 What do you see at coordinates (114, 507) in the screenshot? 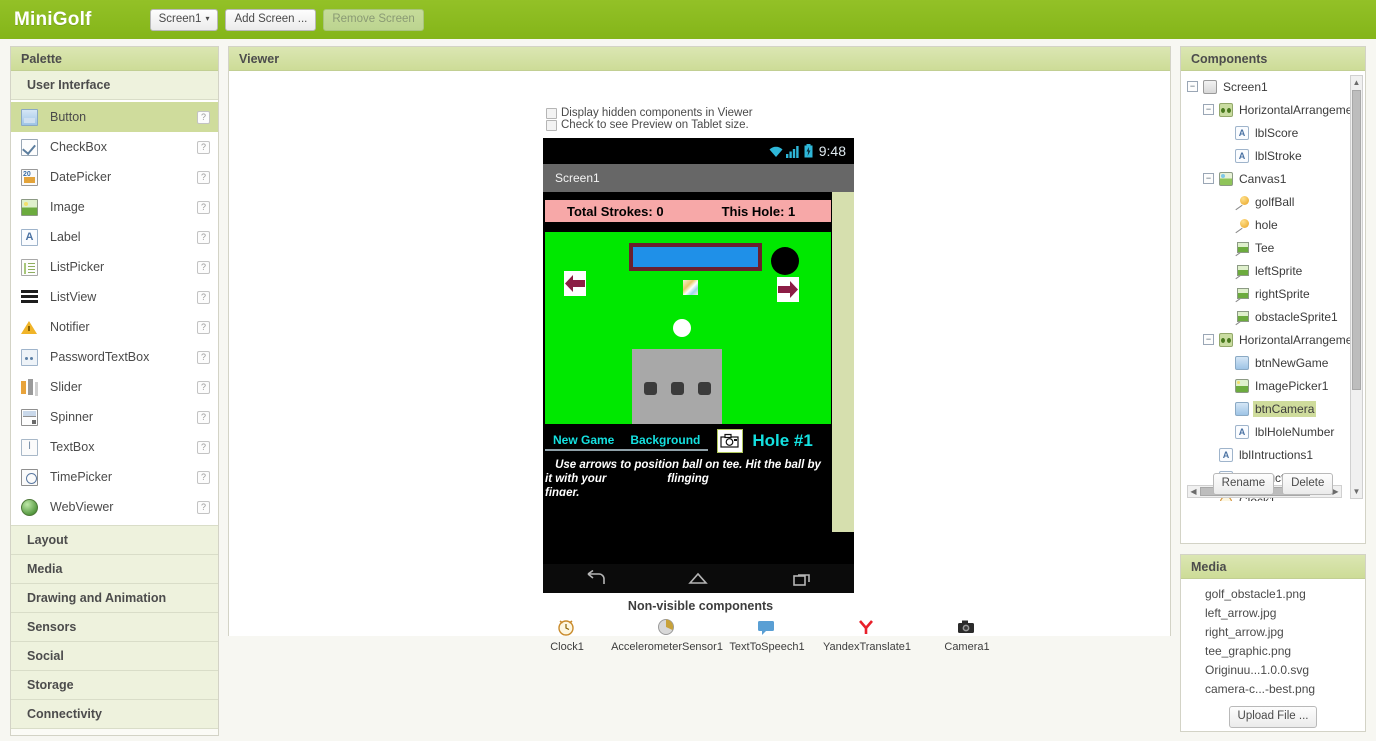
I see `palette-item-webviewer: WebViewer?` at bounding box center [114, 507].